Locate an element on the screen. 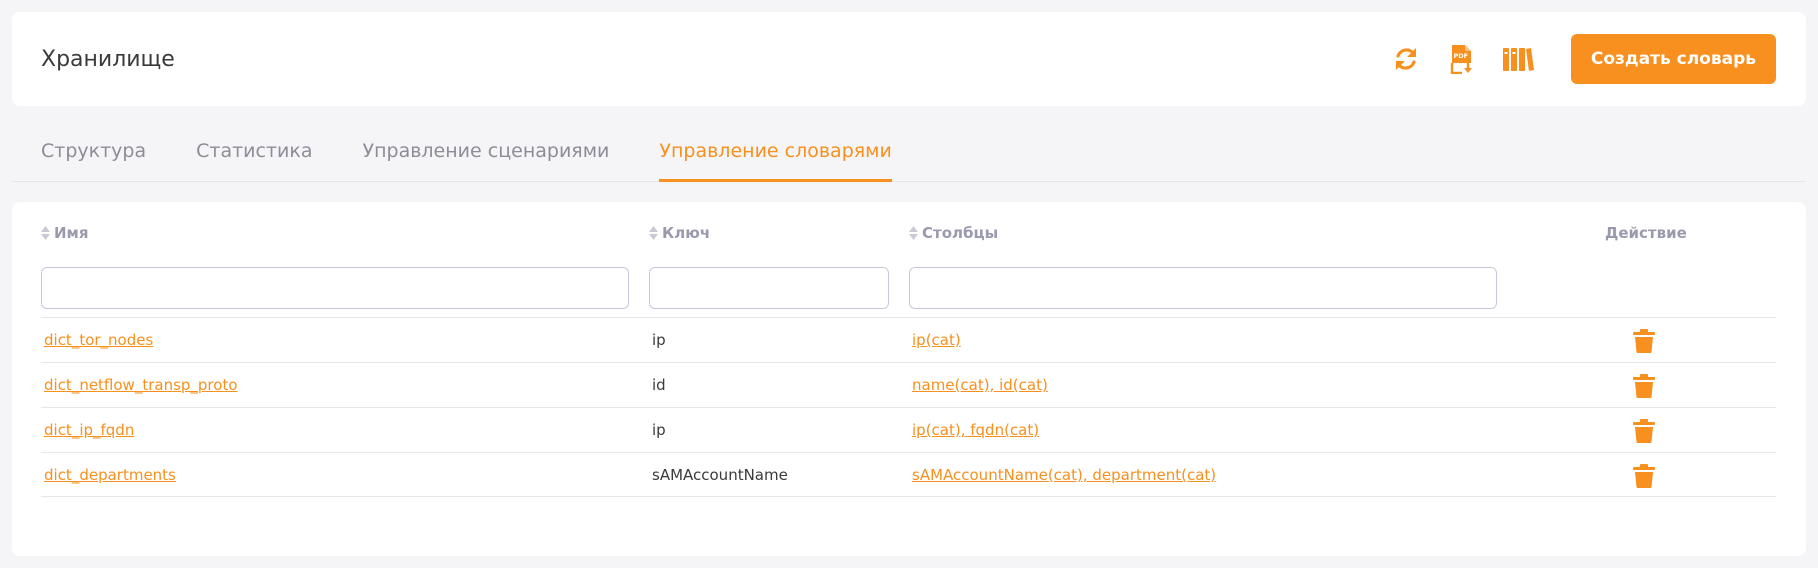 The height and width of the screenshot is (568, 1818). dictionary-columns-link: name(cat), id(cat) is located at coordinates (980, 385).